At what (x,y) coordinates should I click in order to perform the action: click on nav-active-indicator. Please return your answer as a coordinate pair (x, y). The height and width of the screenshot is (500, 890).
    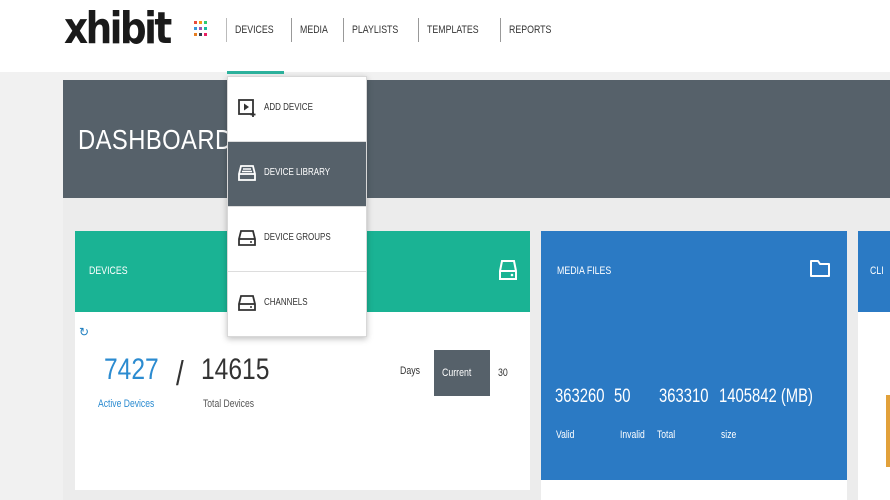
    Looking at the image, I should click on (255, 72).